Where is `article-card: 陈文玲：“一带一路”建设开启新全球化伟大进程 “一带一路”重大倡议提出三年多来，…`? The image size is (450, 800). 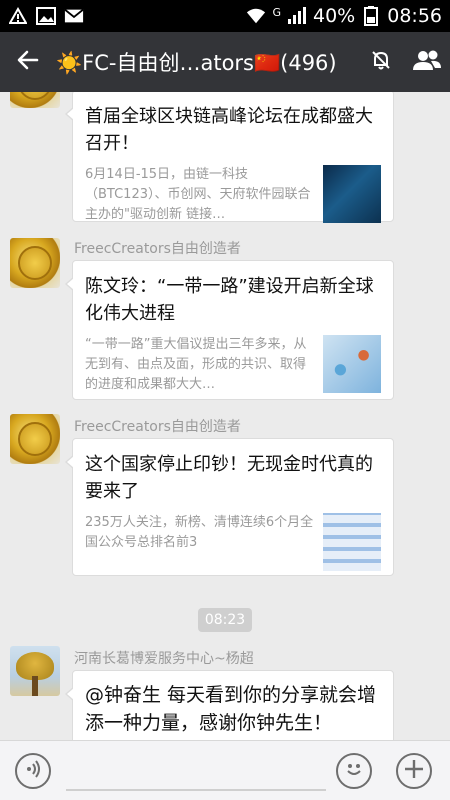 article-card: 陈文玲：“一带一路”建设开启新全球化伟大进程 “一带一路”重大倡议提出三年多来，… is located at coordinates (229, 330).